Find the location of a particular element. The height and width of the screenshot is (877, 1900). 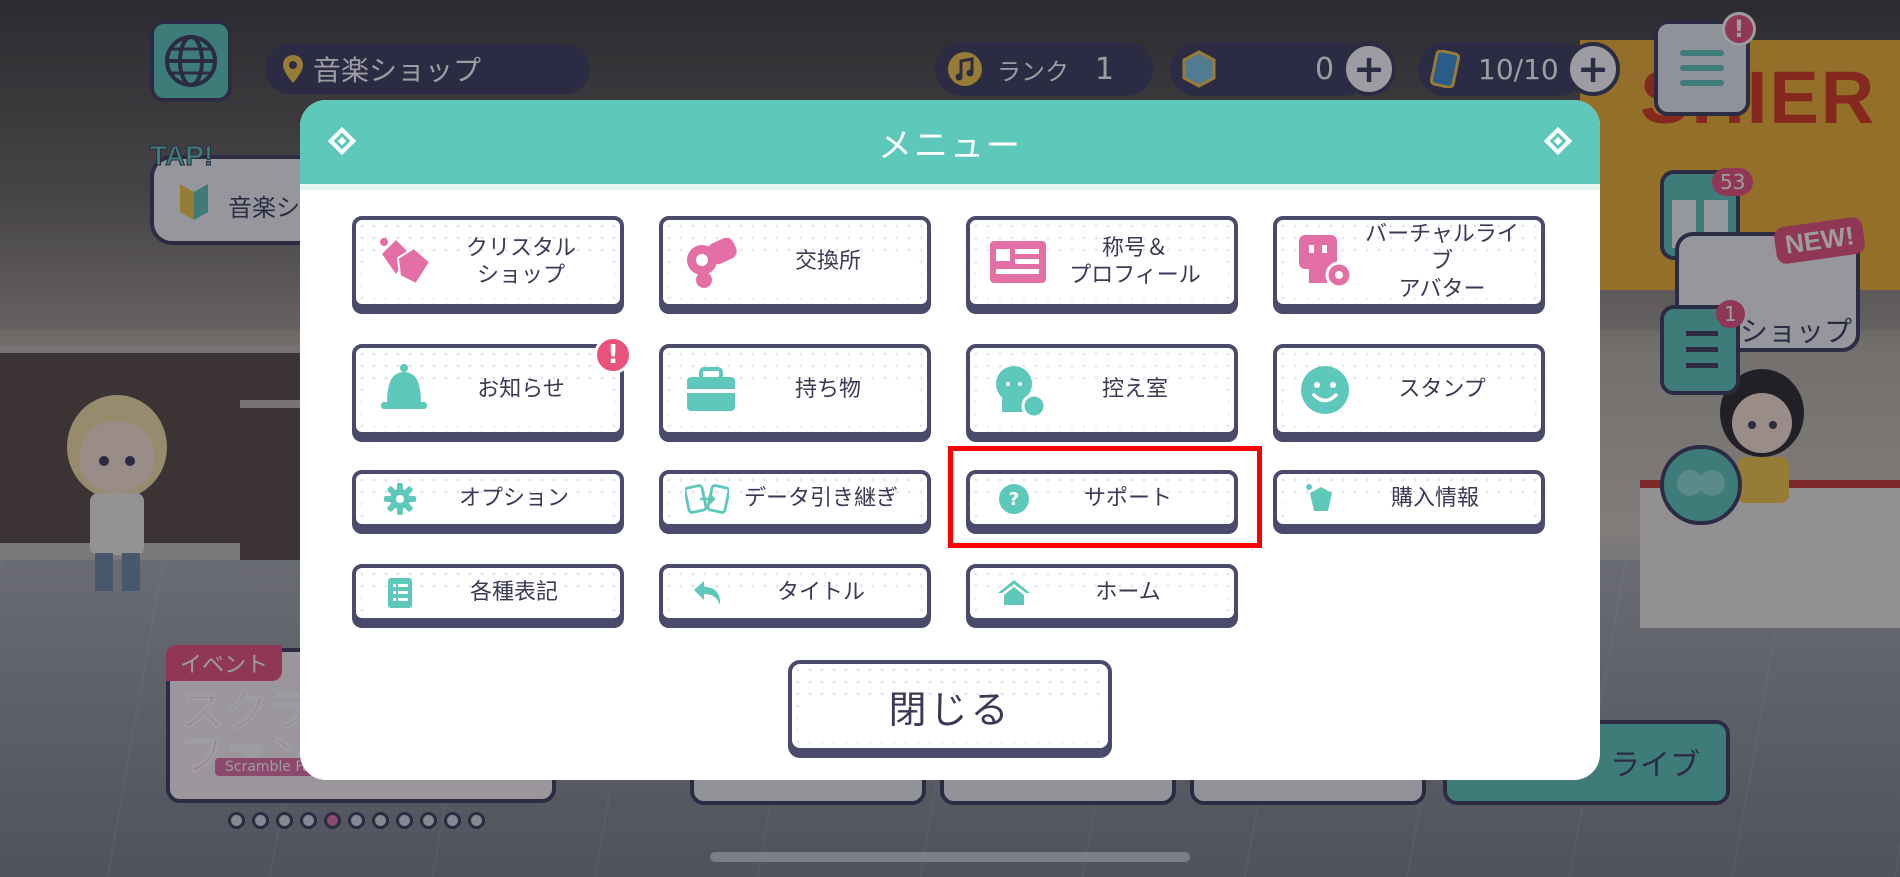

purchase-icon is located at coordinates (1321, 499).